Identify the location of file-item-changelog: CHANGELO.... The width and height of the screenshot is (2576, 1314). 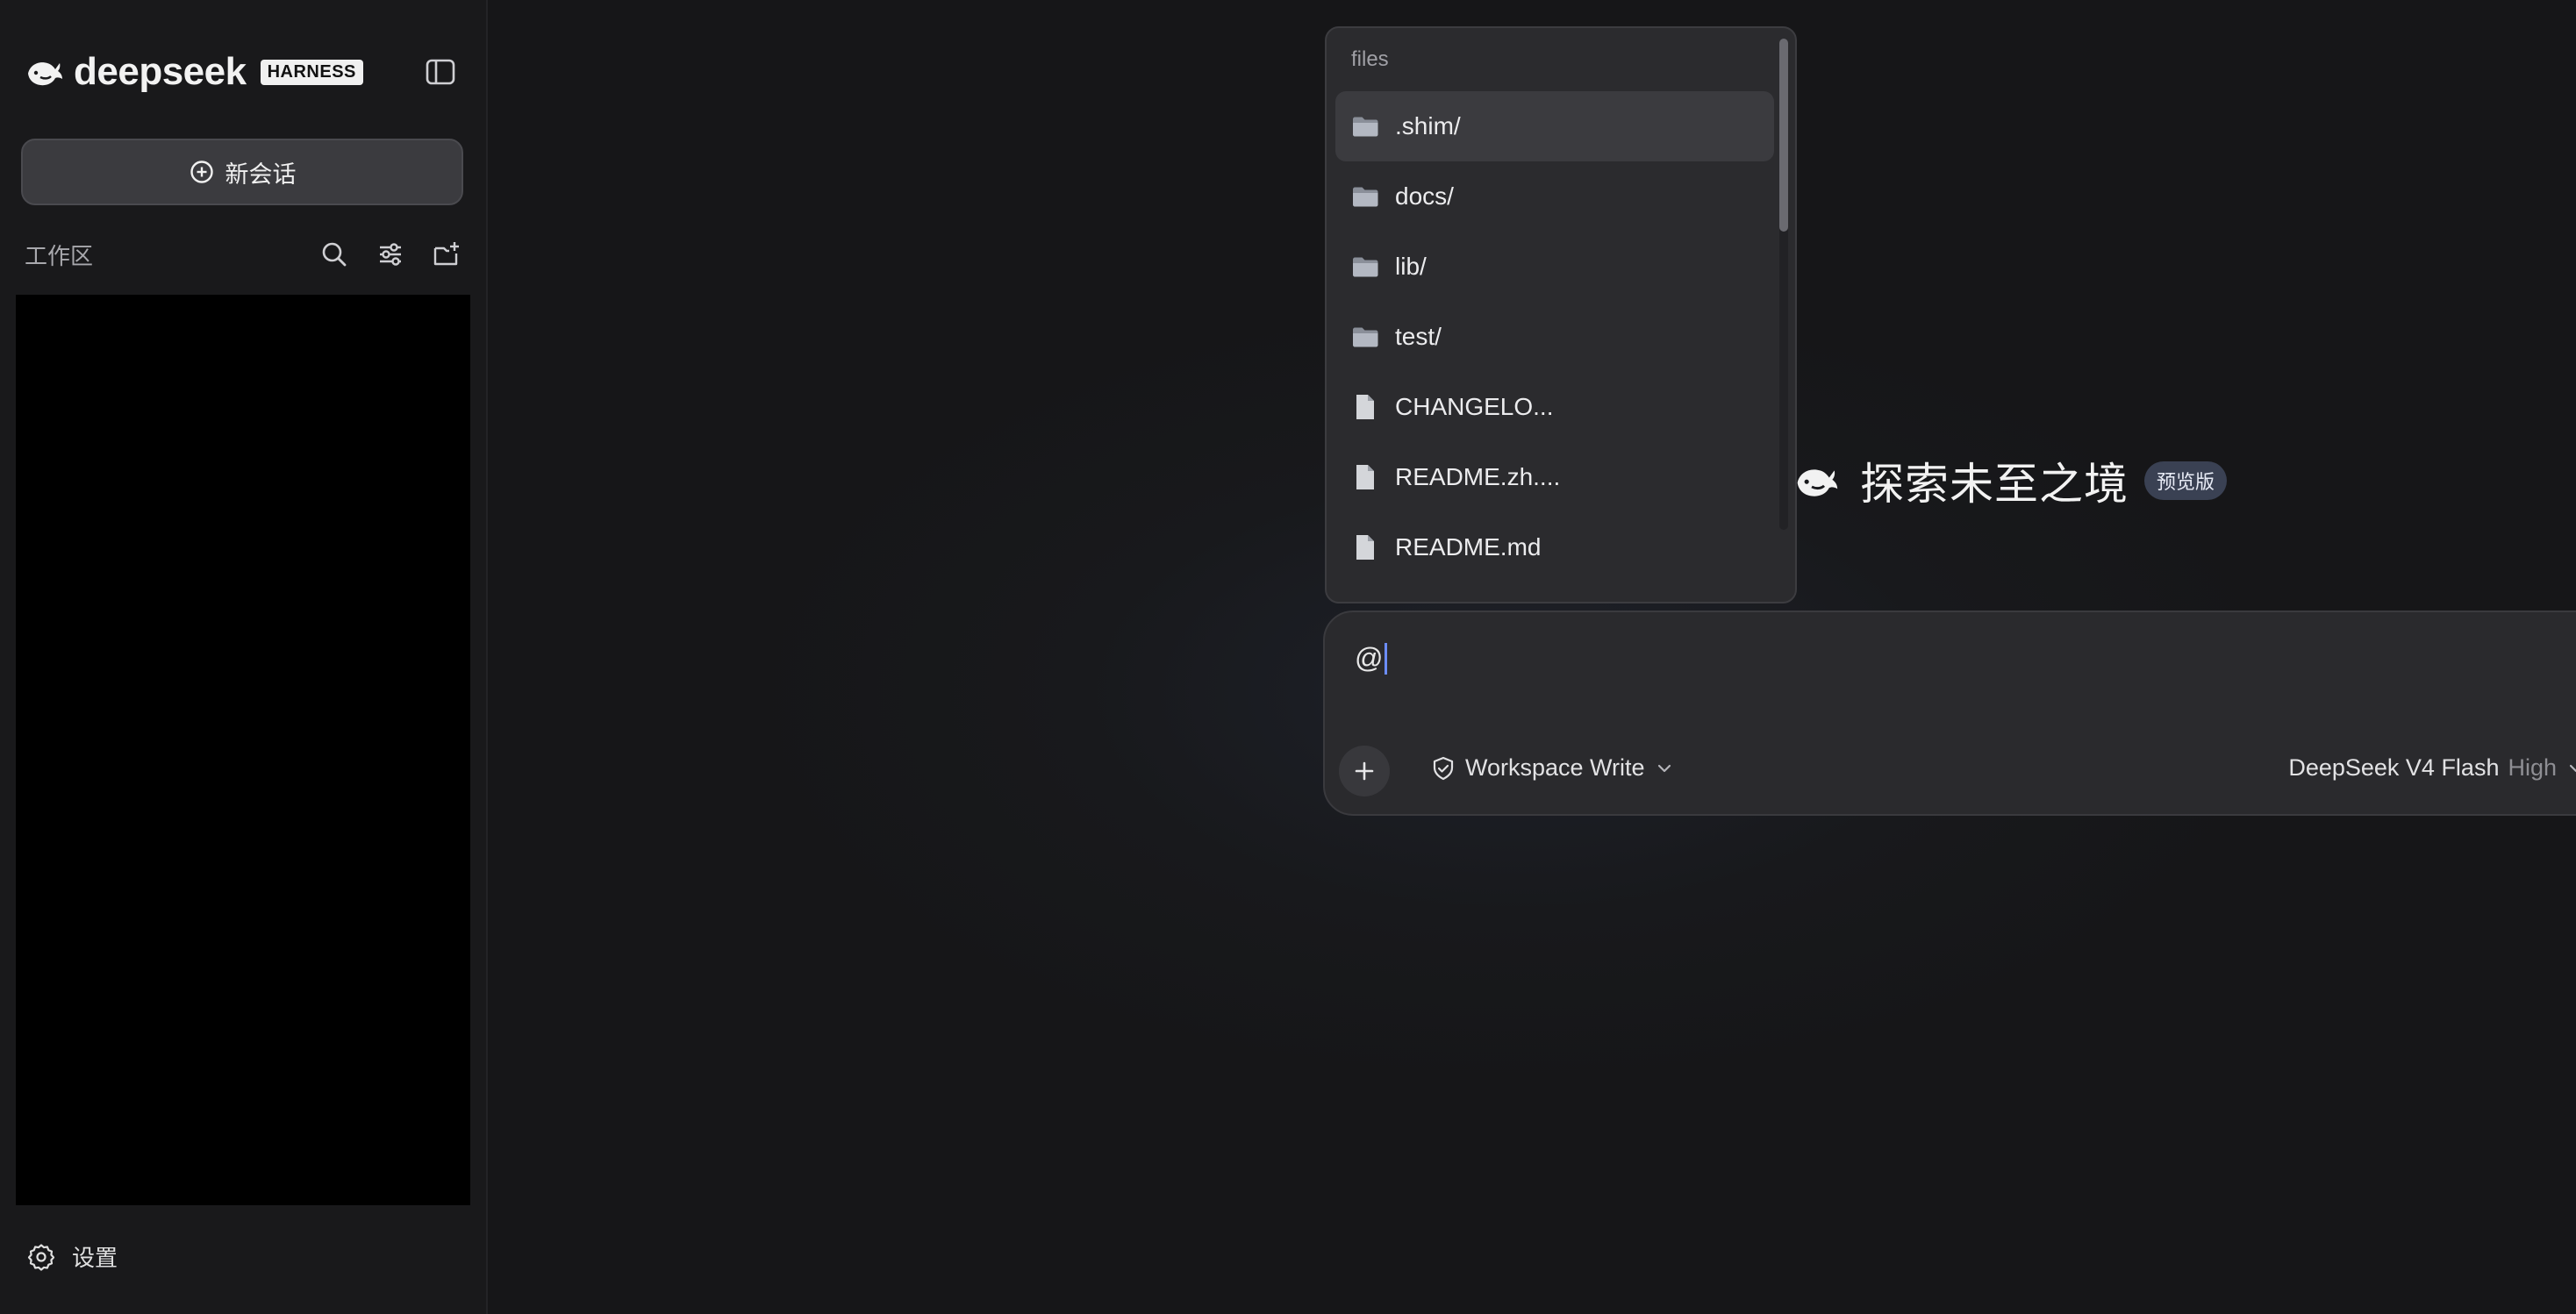
(1554, 407).